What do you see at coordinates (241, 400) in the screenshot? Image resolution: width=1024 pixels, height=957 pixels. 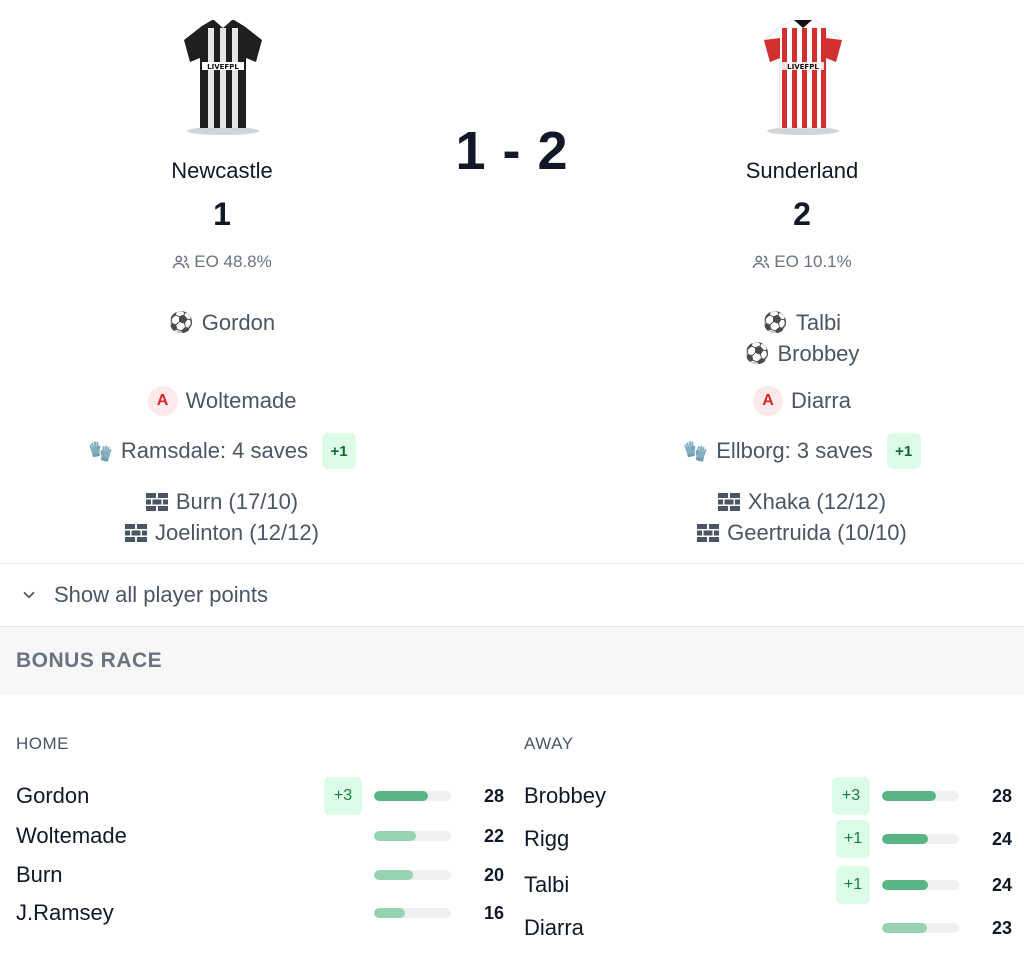 I see `assist-player: Woltemade` at bounding box center [241, 400].